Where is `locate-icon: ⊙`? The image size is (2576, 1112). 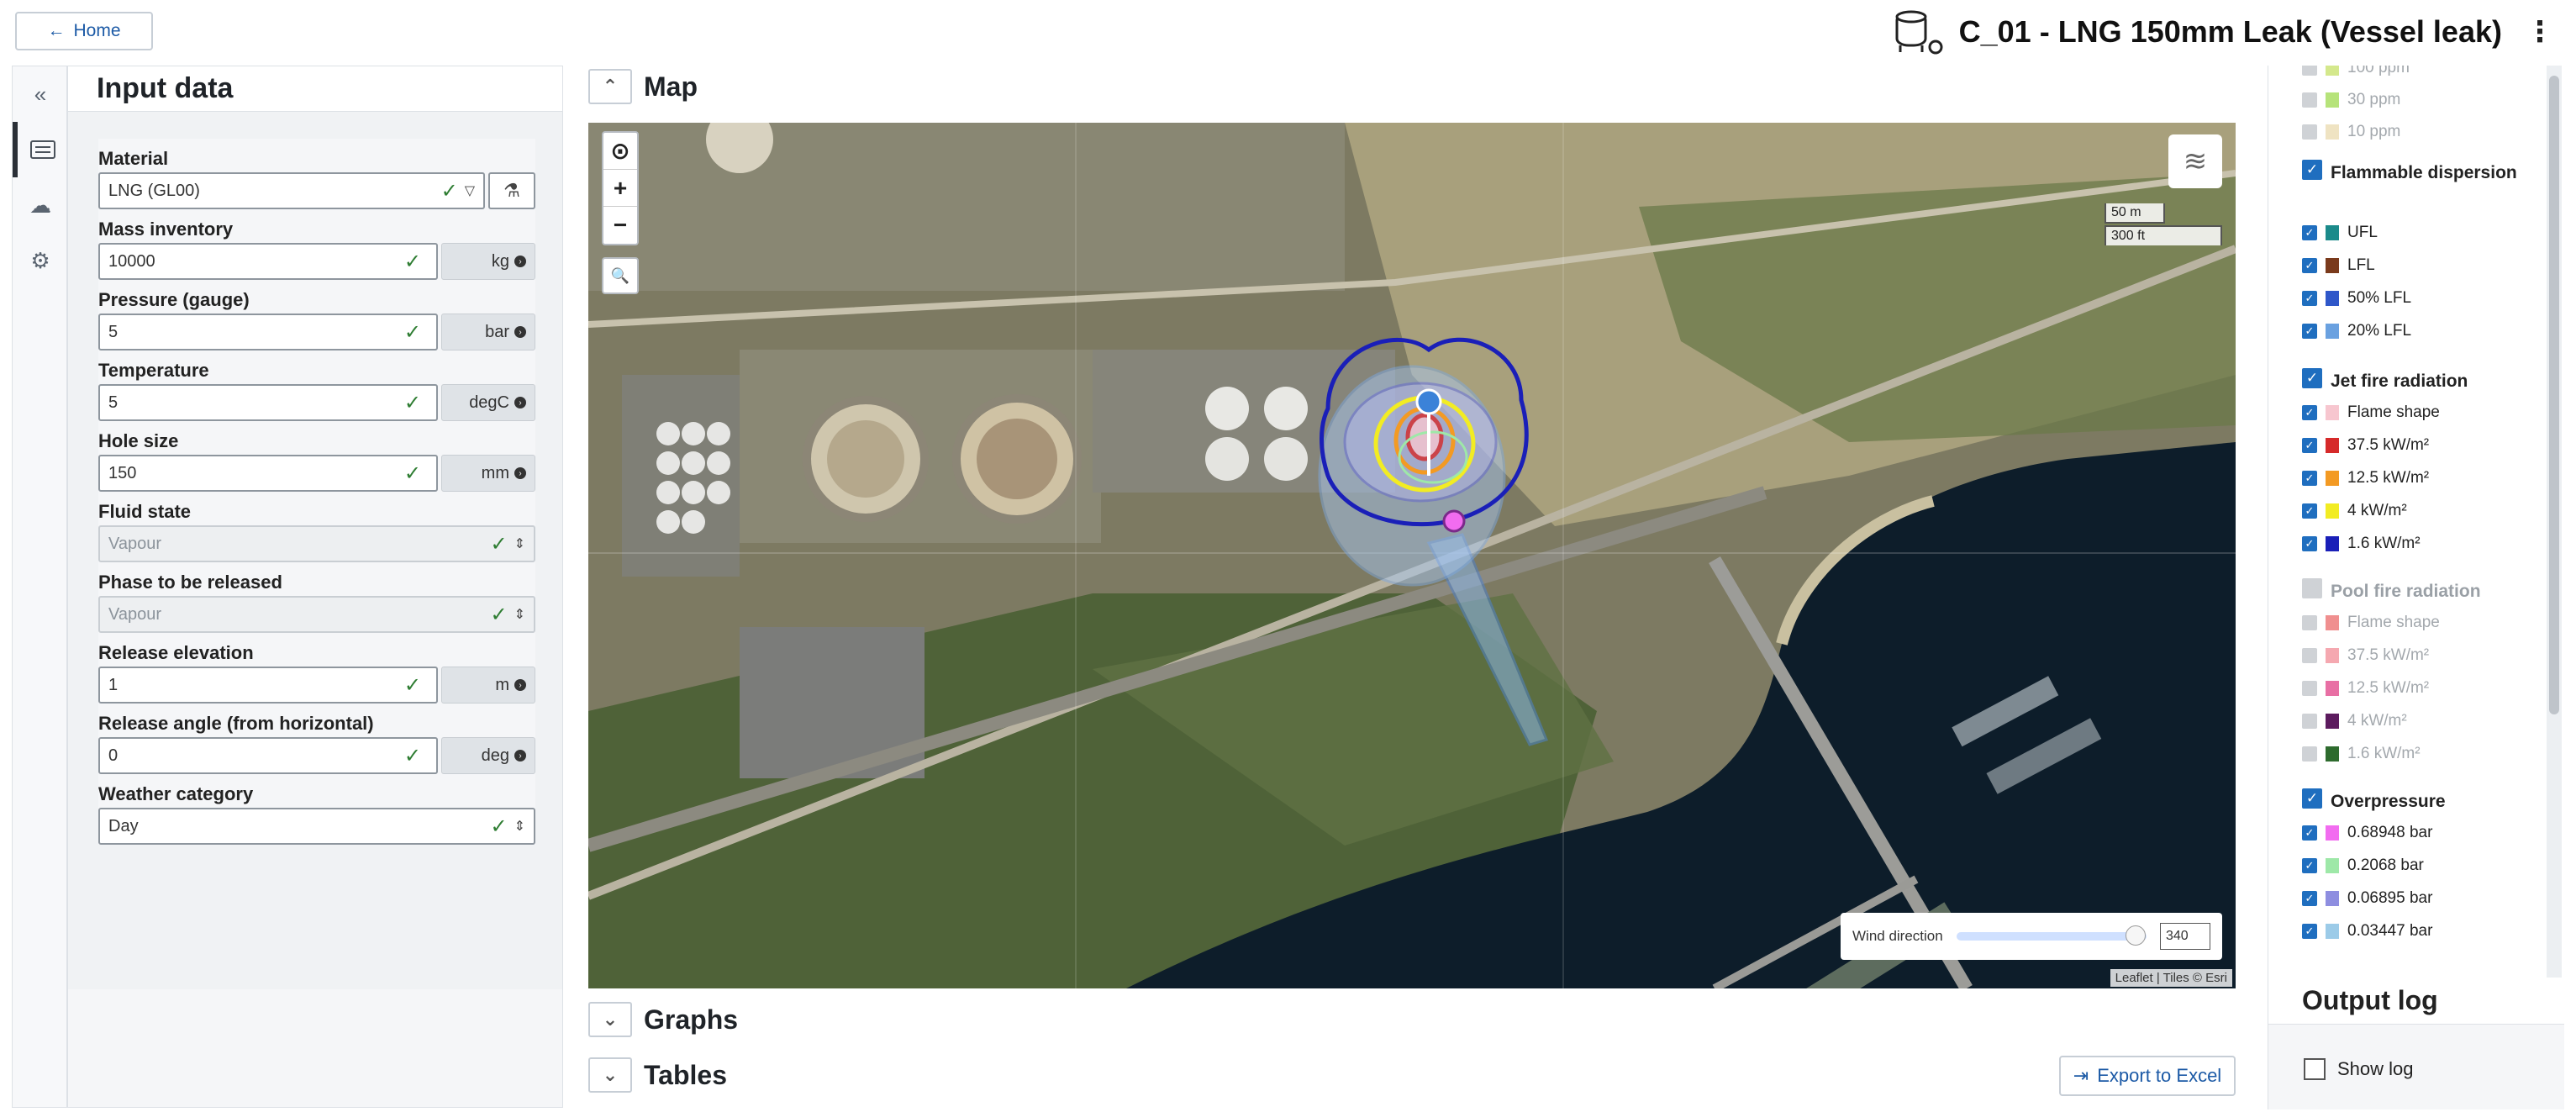
locate-icon: ⊙ is located at coordinates (620, 151).